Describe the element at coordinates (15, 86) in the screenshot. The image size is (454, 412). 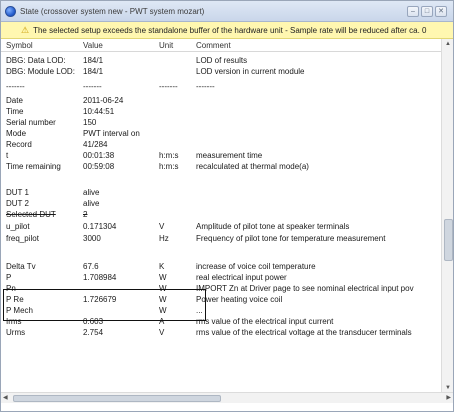
I see `cell-symbol: -------` at that location.